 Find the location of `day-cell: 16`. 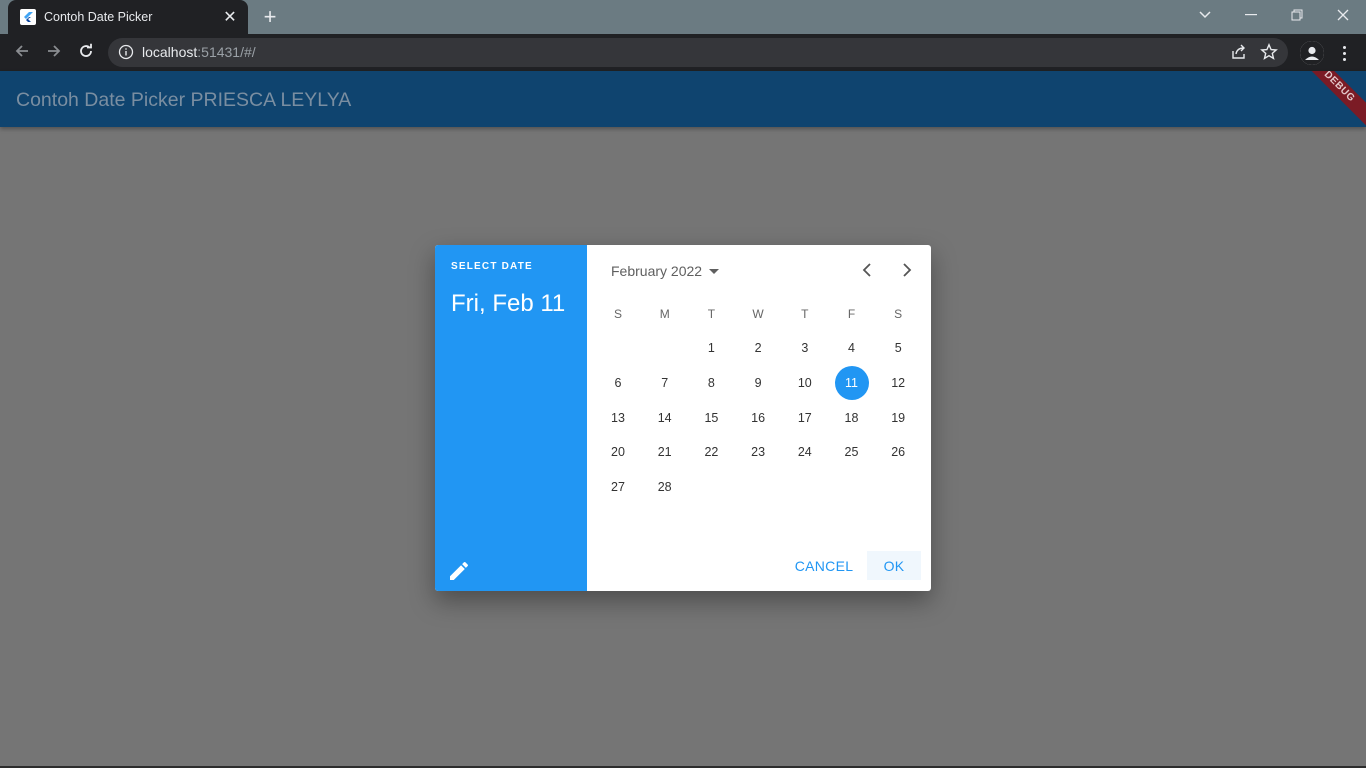

day-cell: 16 is located at coordinates (758, 418).